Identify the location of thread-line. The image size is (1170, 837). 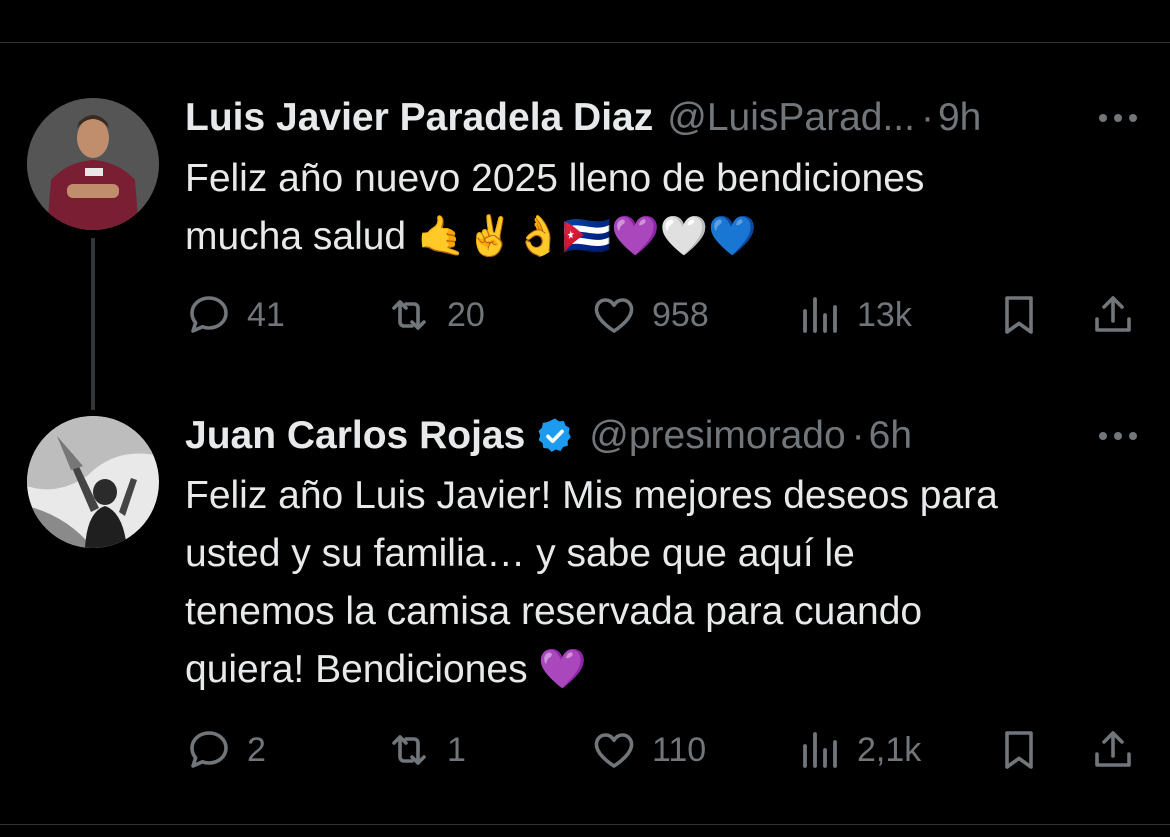
(93, 324).